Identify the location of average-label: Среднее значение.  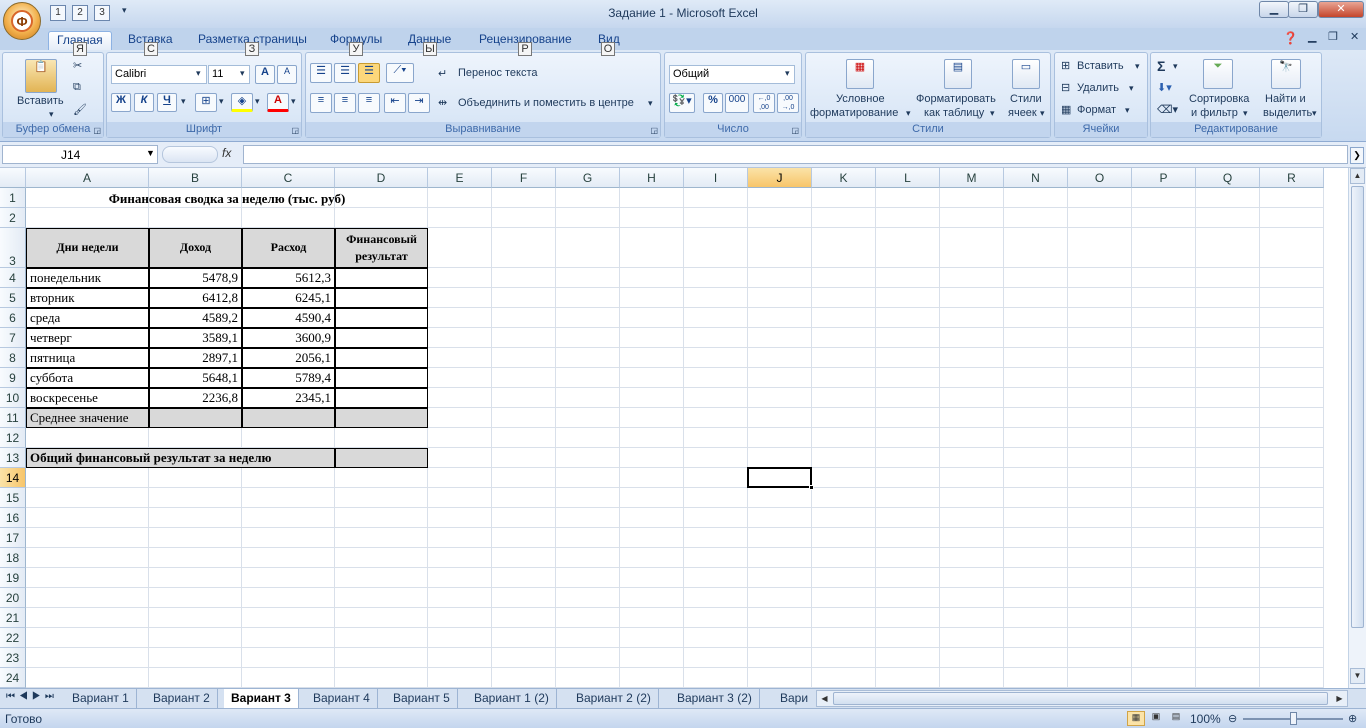
(87, 418).